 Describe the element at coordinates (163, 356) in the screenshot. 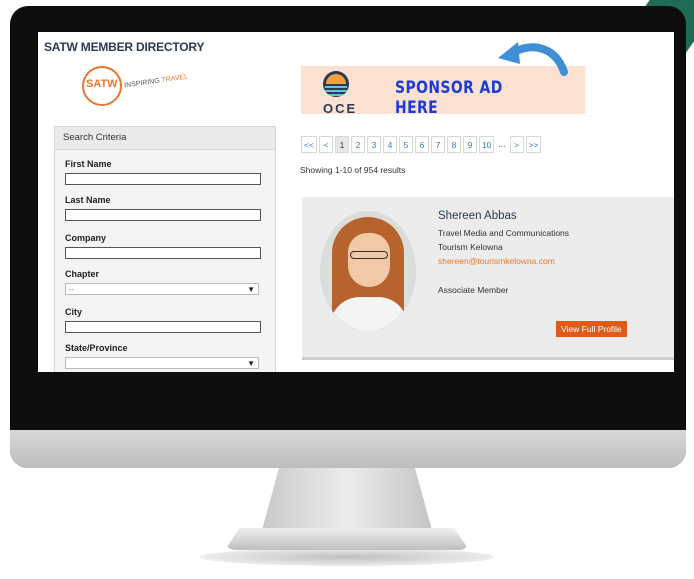

I see `state-province-field: State/Province ▼` at that location.